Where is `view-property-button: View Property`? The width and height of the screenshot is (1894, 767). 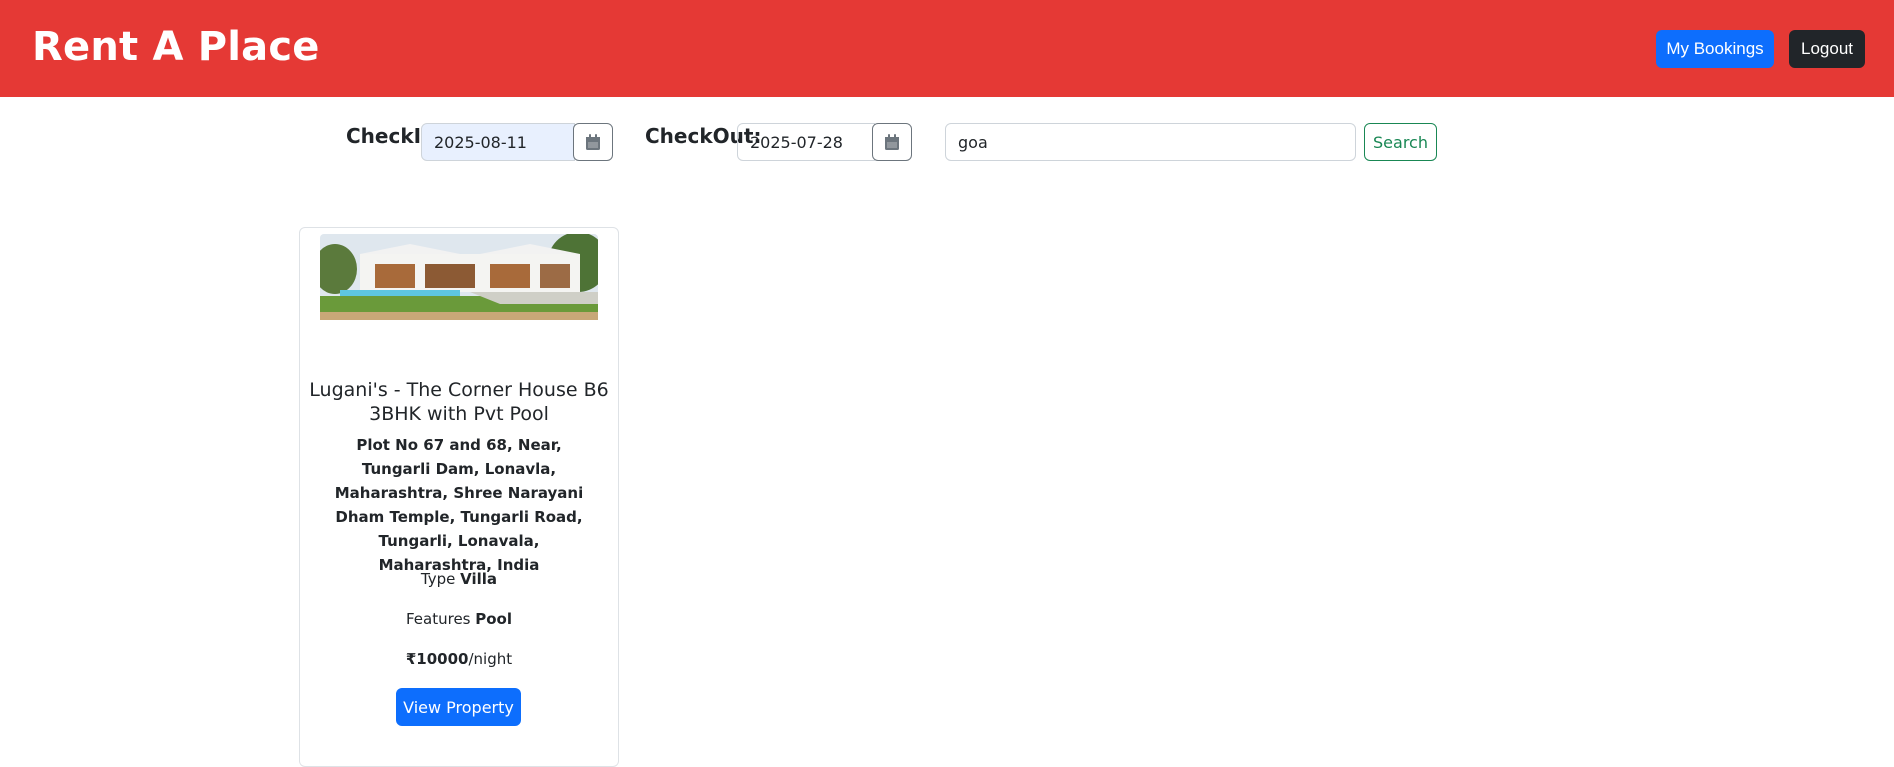 view-property-button: View Property is located at coordinates (458, 707).